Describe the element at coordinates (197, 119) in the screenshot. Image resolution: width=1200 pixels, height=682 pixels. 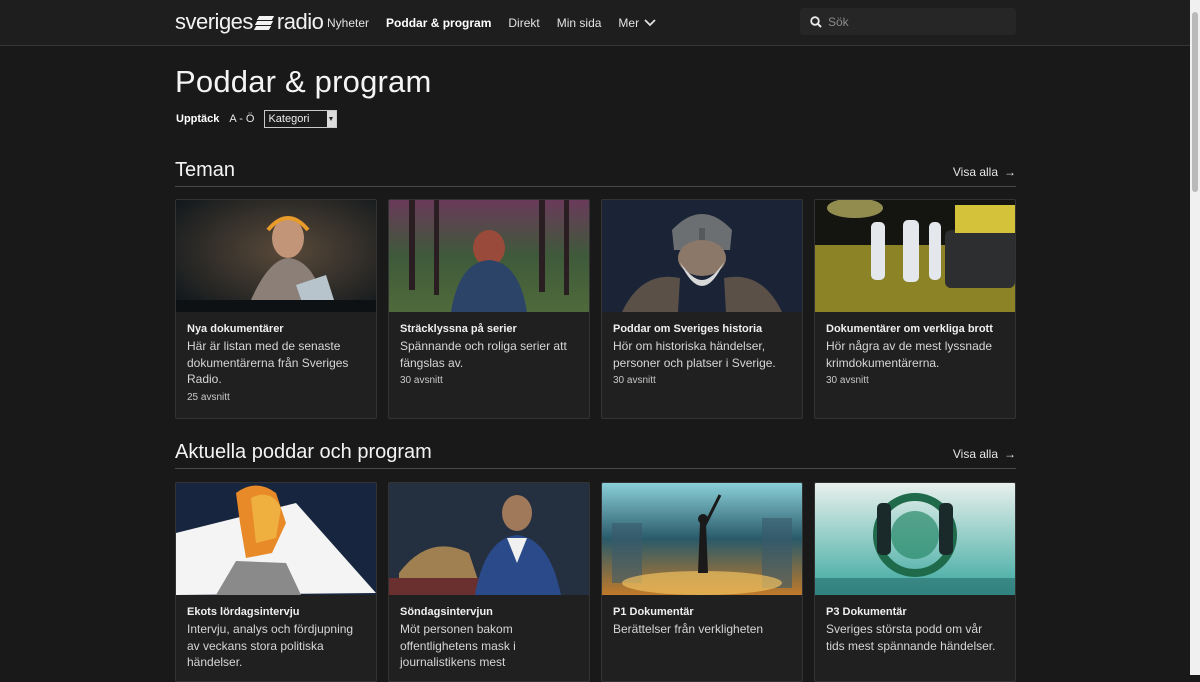
I see `filter-upptack: Upptäck` at that location.